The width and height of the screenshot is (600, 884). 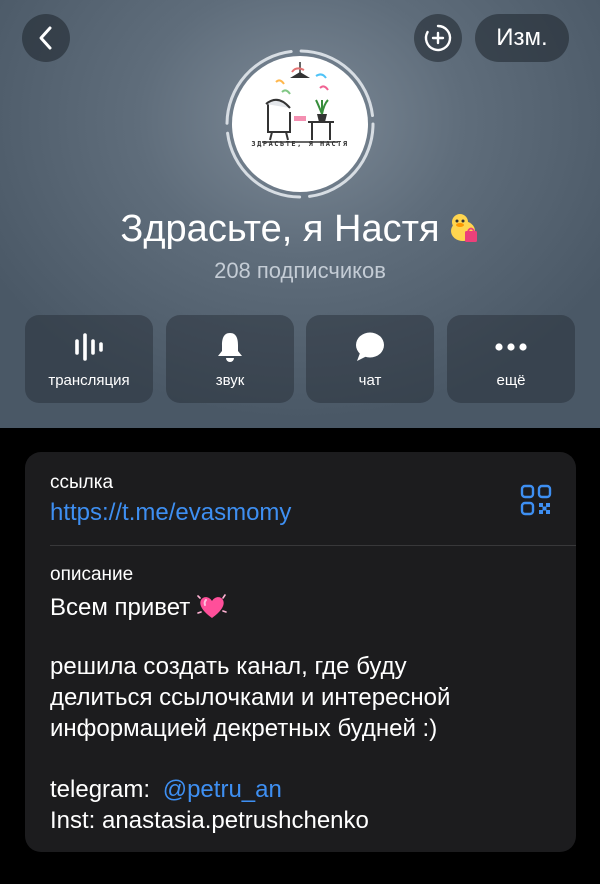 What do you see at coordinates (300, 144) in the screenshot?
I see `avatar-caption: ЗДРАСЬТЕ, Я НАСТЯ` at bounding box center [300, 144].